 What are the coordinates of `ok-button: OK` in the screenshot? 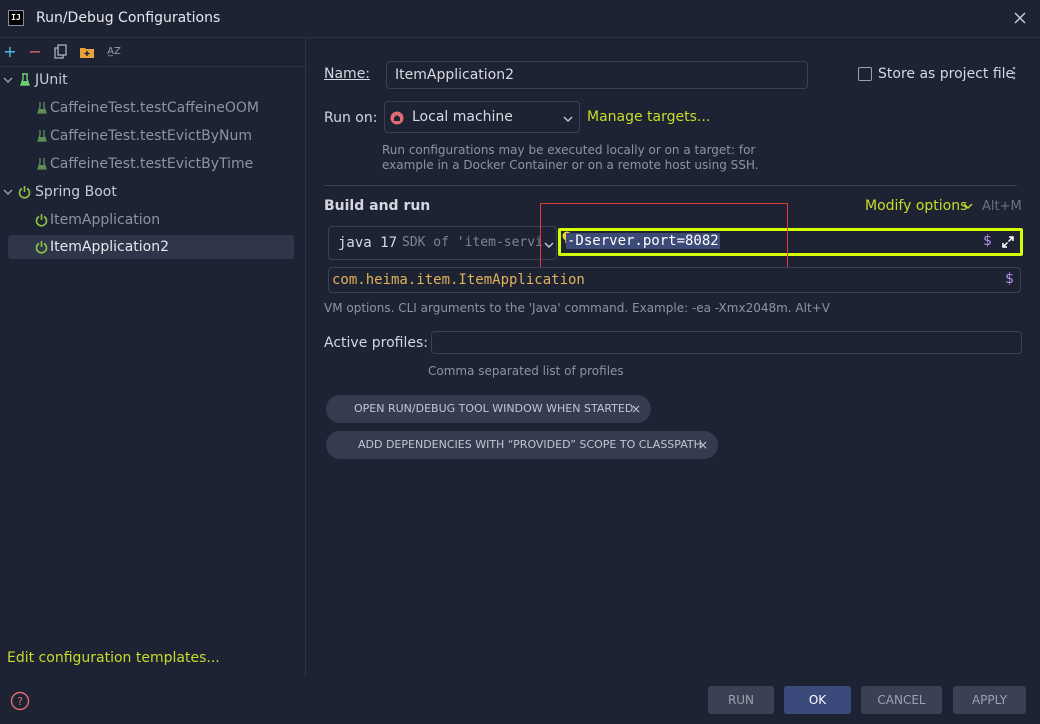 It's located at (817, 700).